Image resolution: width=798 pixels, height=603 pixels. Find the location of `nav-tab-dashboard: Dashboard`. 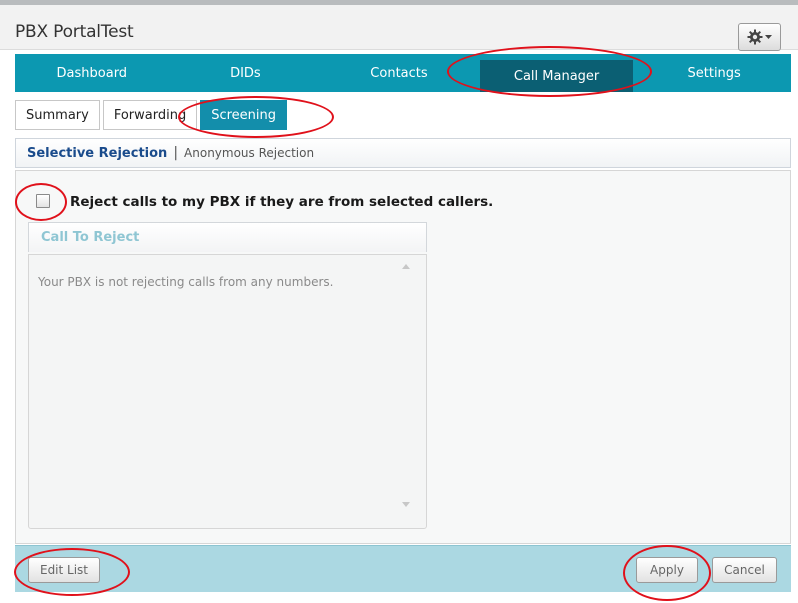

nav-tab-dashboard: Dashboard is located at coordinates (92, 73).